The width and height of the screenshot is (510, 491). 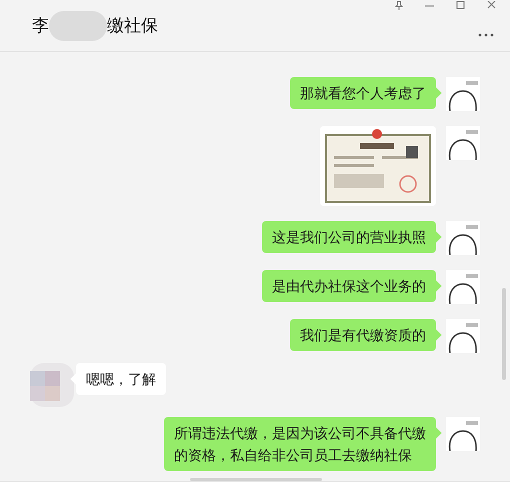 I want to click on message-bubble: 我们是有代缴资质的, so click(x=363, y=335).